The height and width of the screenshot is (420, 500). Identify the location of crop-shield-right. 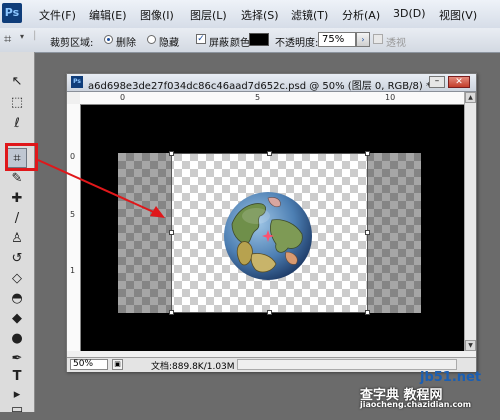
(394, 233).